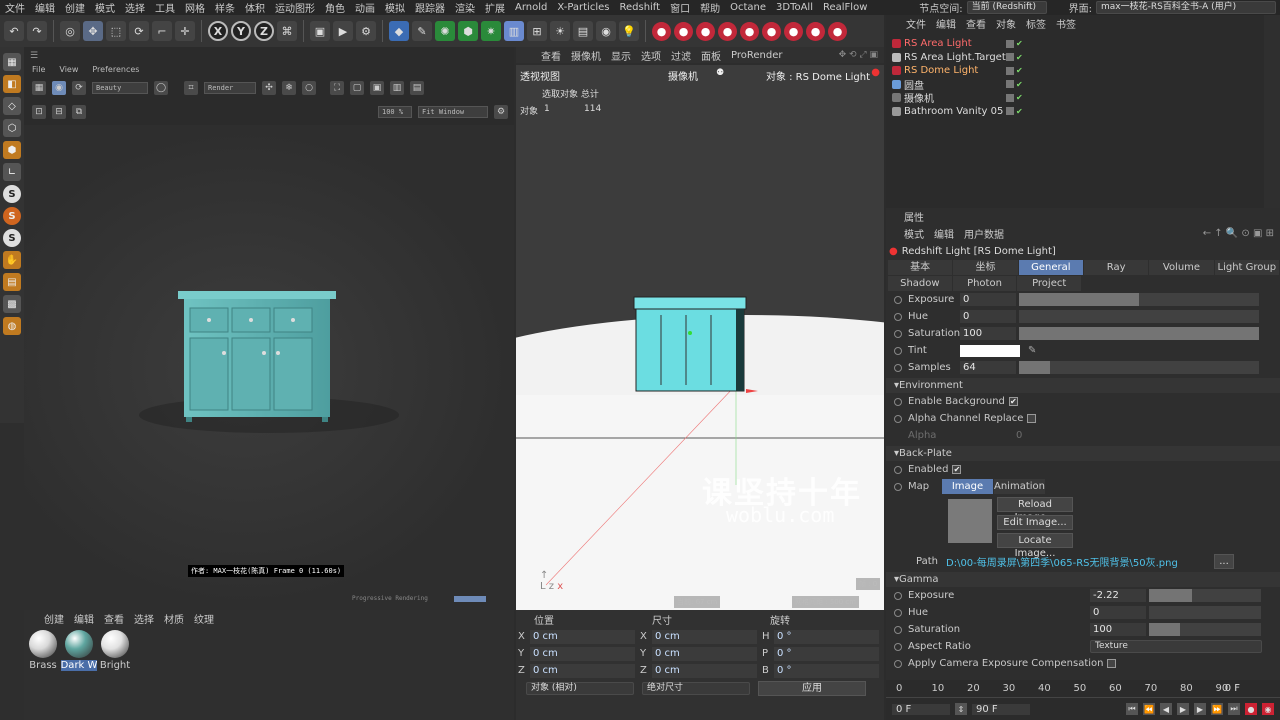 The image size is (1280, 720). Describe the element at coordinates (468, 31) in the screenshot. I see `array-icon: ⬢` at that location.